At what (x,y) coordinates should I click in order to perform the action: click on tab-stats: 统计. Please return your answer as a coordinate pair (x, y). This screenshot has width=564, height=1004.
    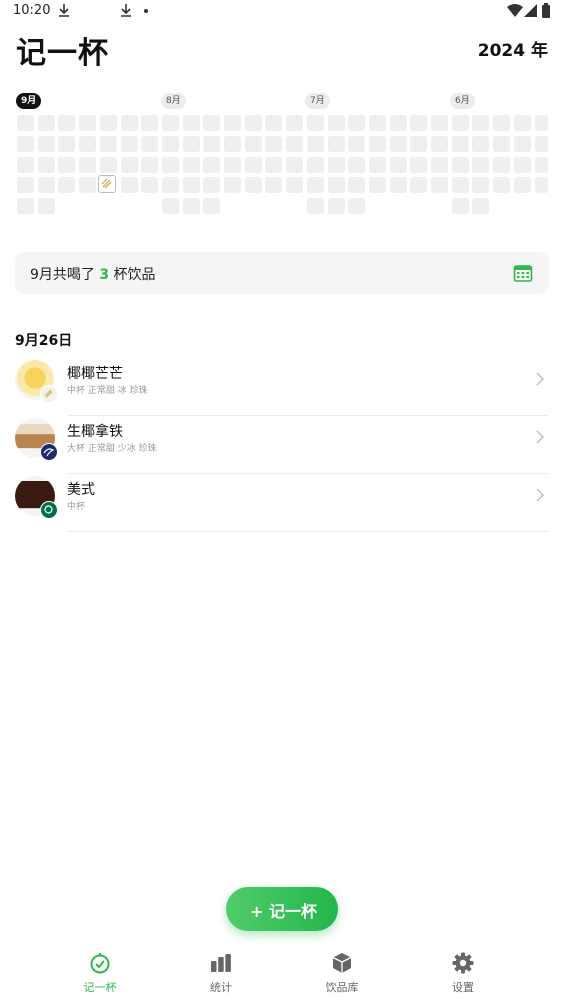
    Looking at the image, I should click on (221, 974).